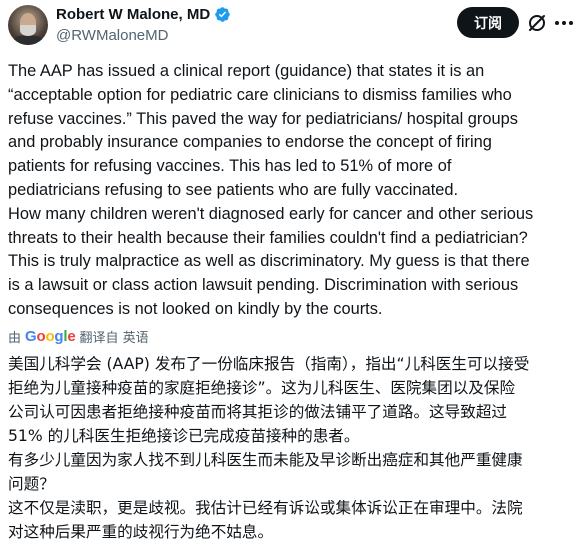  Describe the element at coordinates (28, 30) in the screenshot. I see `avatar-beard` at that location.